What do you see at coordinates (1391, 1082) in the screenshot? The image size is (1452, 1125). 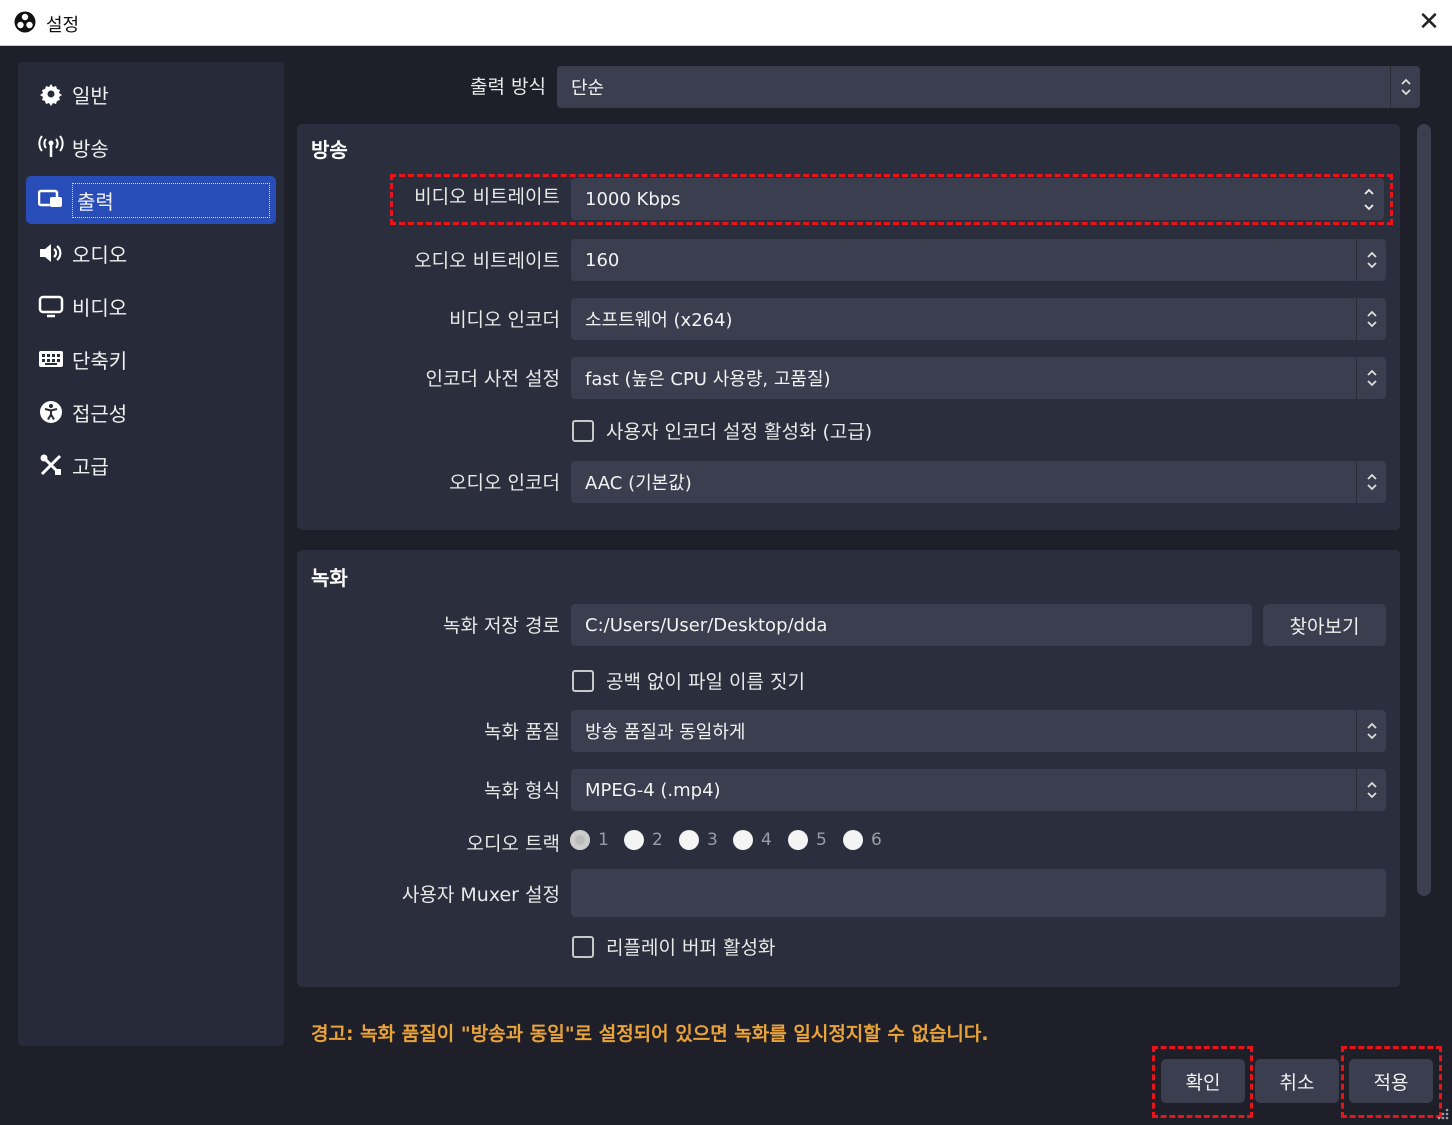 I see `apply-button-highlight` at bounding box center [1391, 1082].